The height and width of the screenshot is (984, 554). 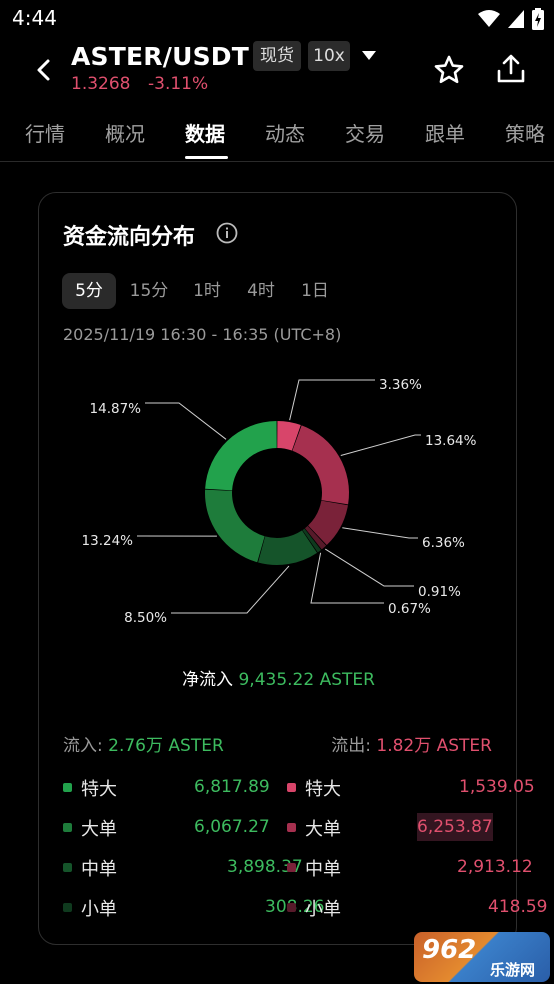 I want to click on tab-data: 数据, so click(x=205, y=132).